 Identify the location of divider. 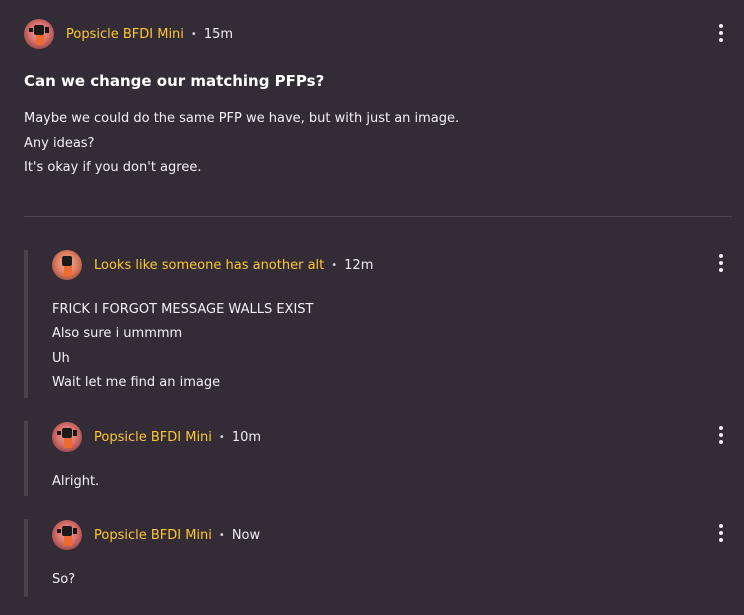
(378, 216).